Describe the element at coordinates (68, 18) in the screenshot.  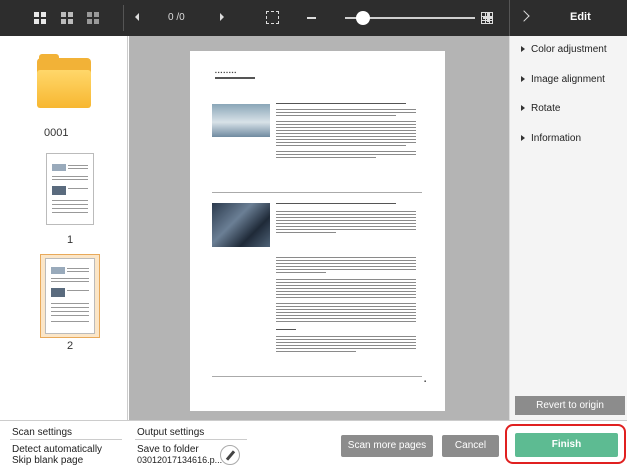
I see `medium-grid-view-icon` at that location.